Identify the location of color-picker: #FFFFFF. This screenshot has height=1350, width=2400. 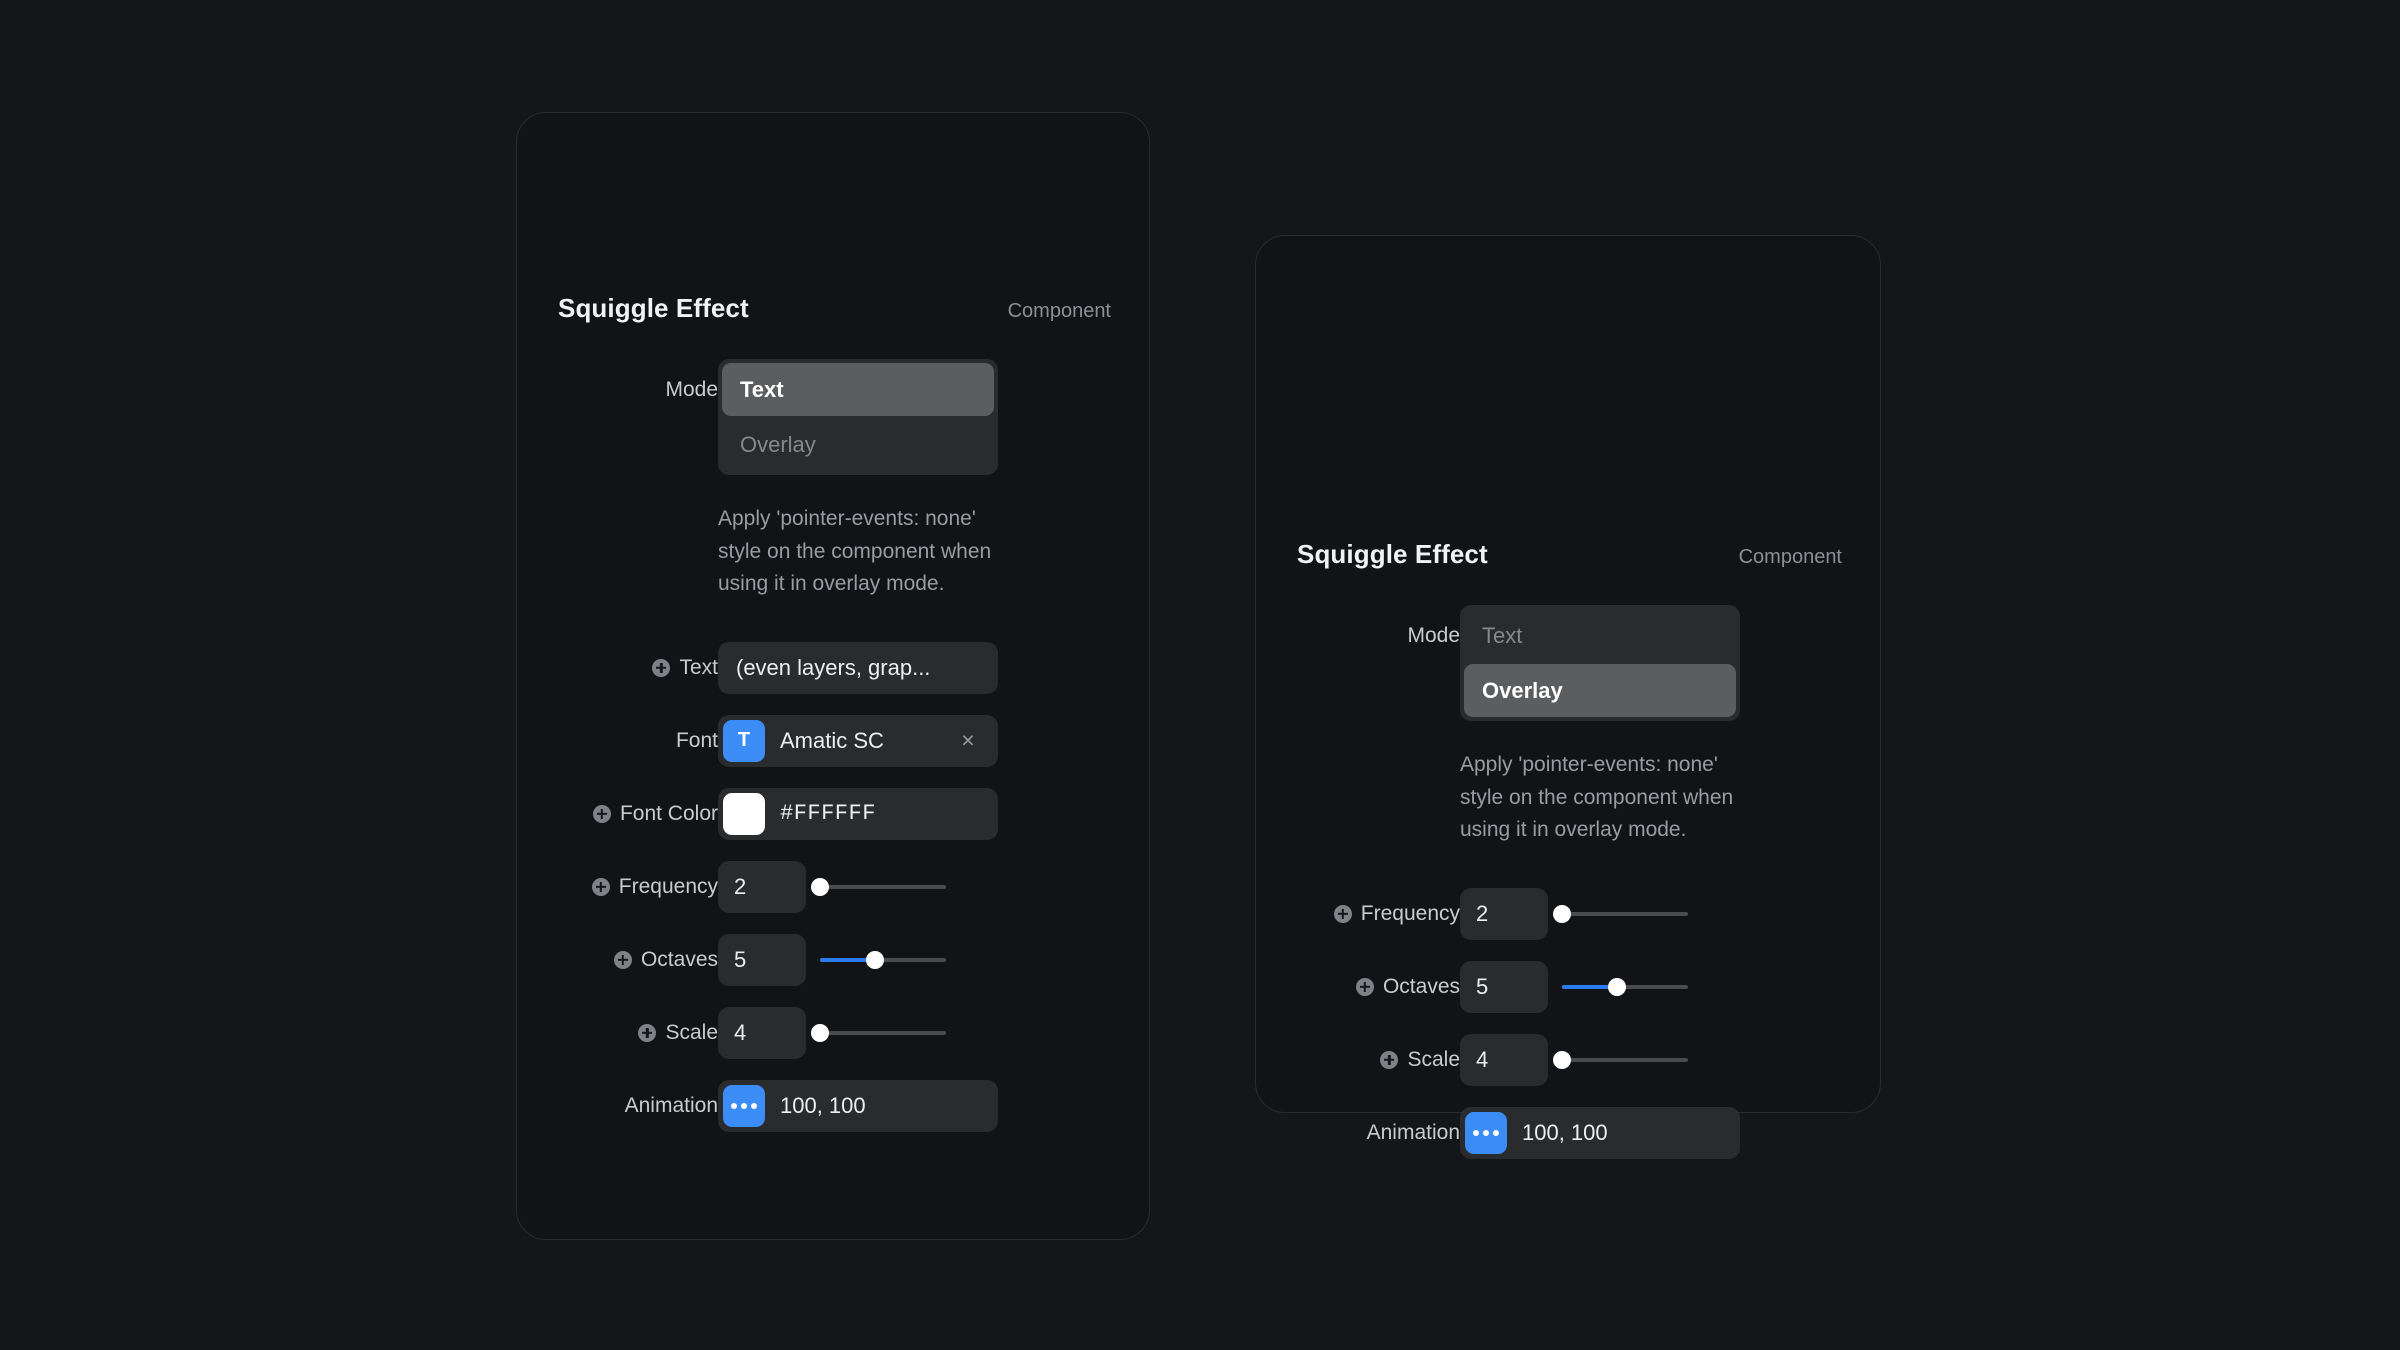
(858, 813).